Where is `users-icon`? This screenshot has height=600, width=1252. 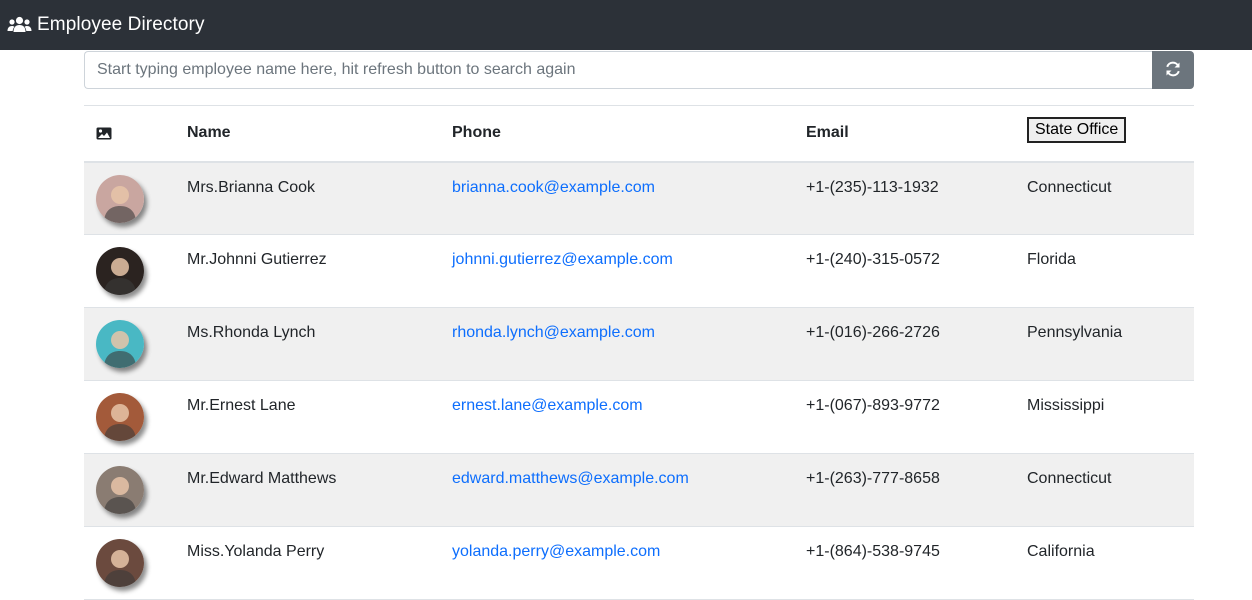 users-icon is located at coordinates (19, 25).